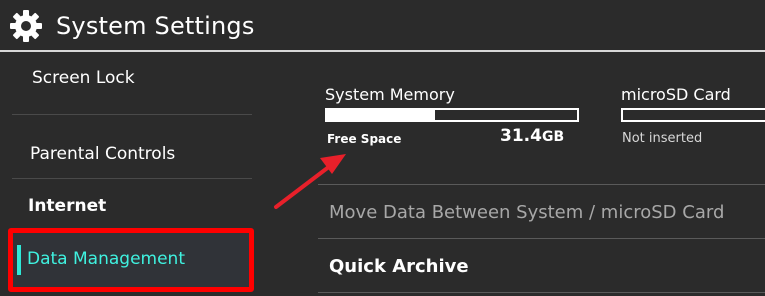 This screenshot has width=765, height=296. I want to click on quick-archive-button: Quick Archive, so click(399, 267).